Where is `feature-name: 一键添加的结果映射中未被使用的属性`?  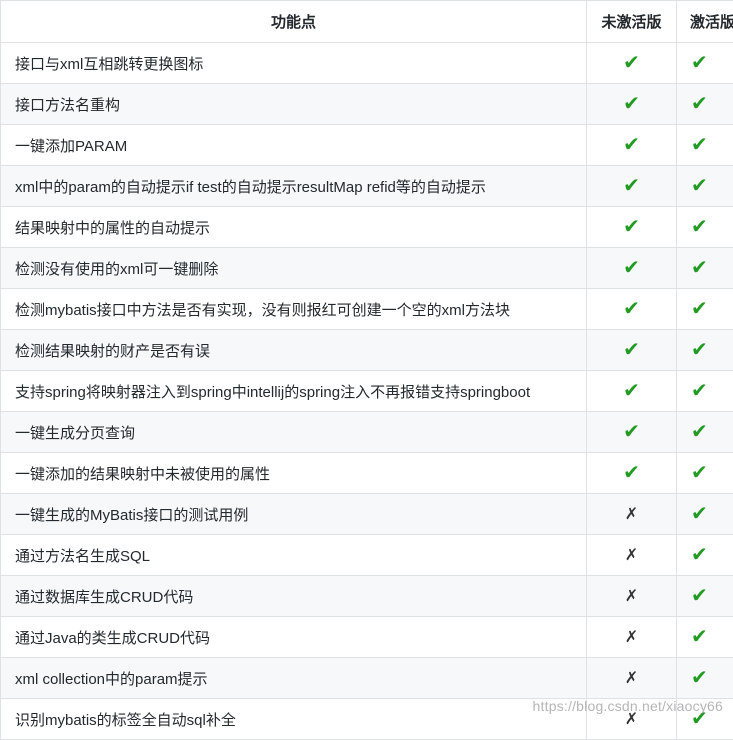
feature-name: 一键添加的结果映射中未被使用的属性 is located at coordinates (294, 473).